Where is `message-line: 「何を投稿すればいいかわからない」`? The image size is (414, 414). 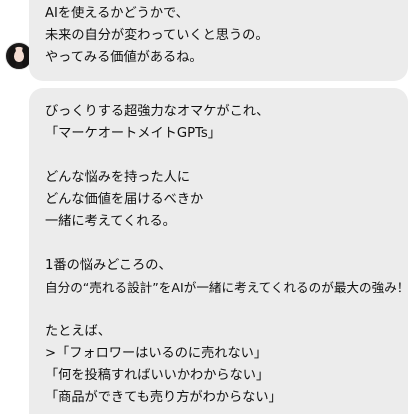
message-line: 「何を投稿すればいいかわからない」 is located at coordinates (157, 375).